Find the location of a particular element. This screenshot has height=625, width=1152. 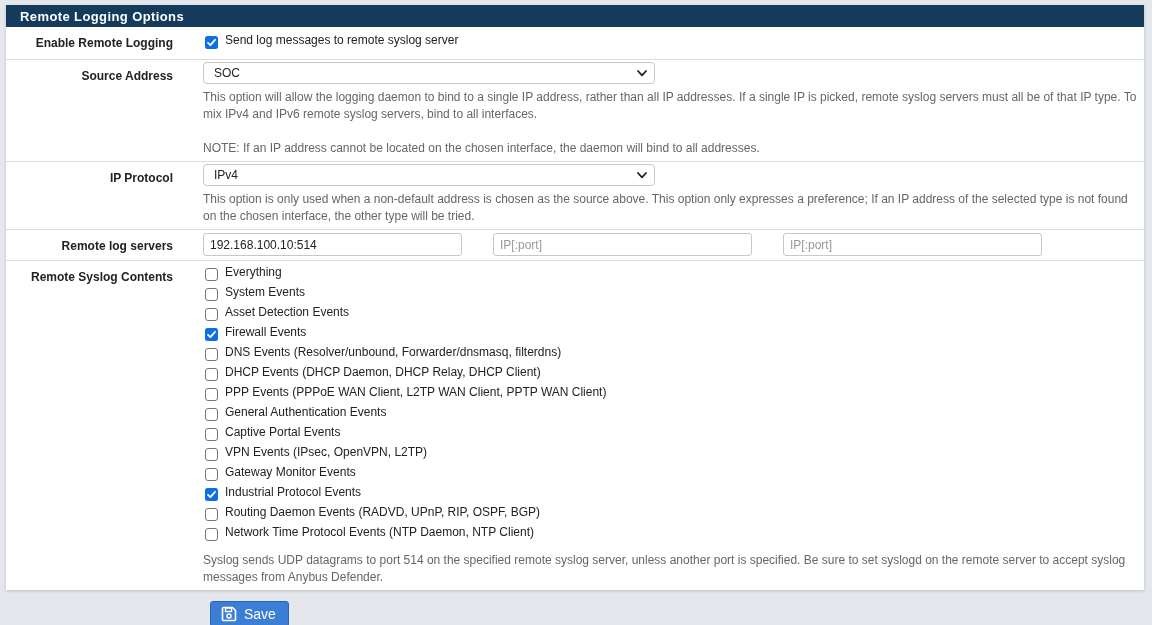

panel-title: Remote Logging Options is located at coordinates (102, 16).